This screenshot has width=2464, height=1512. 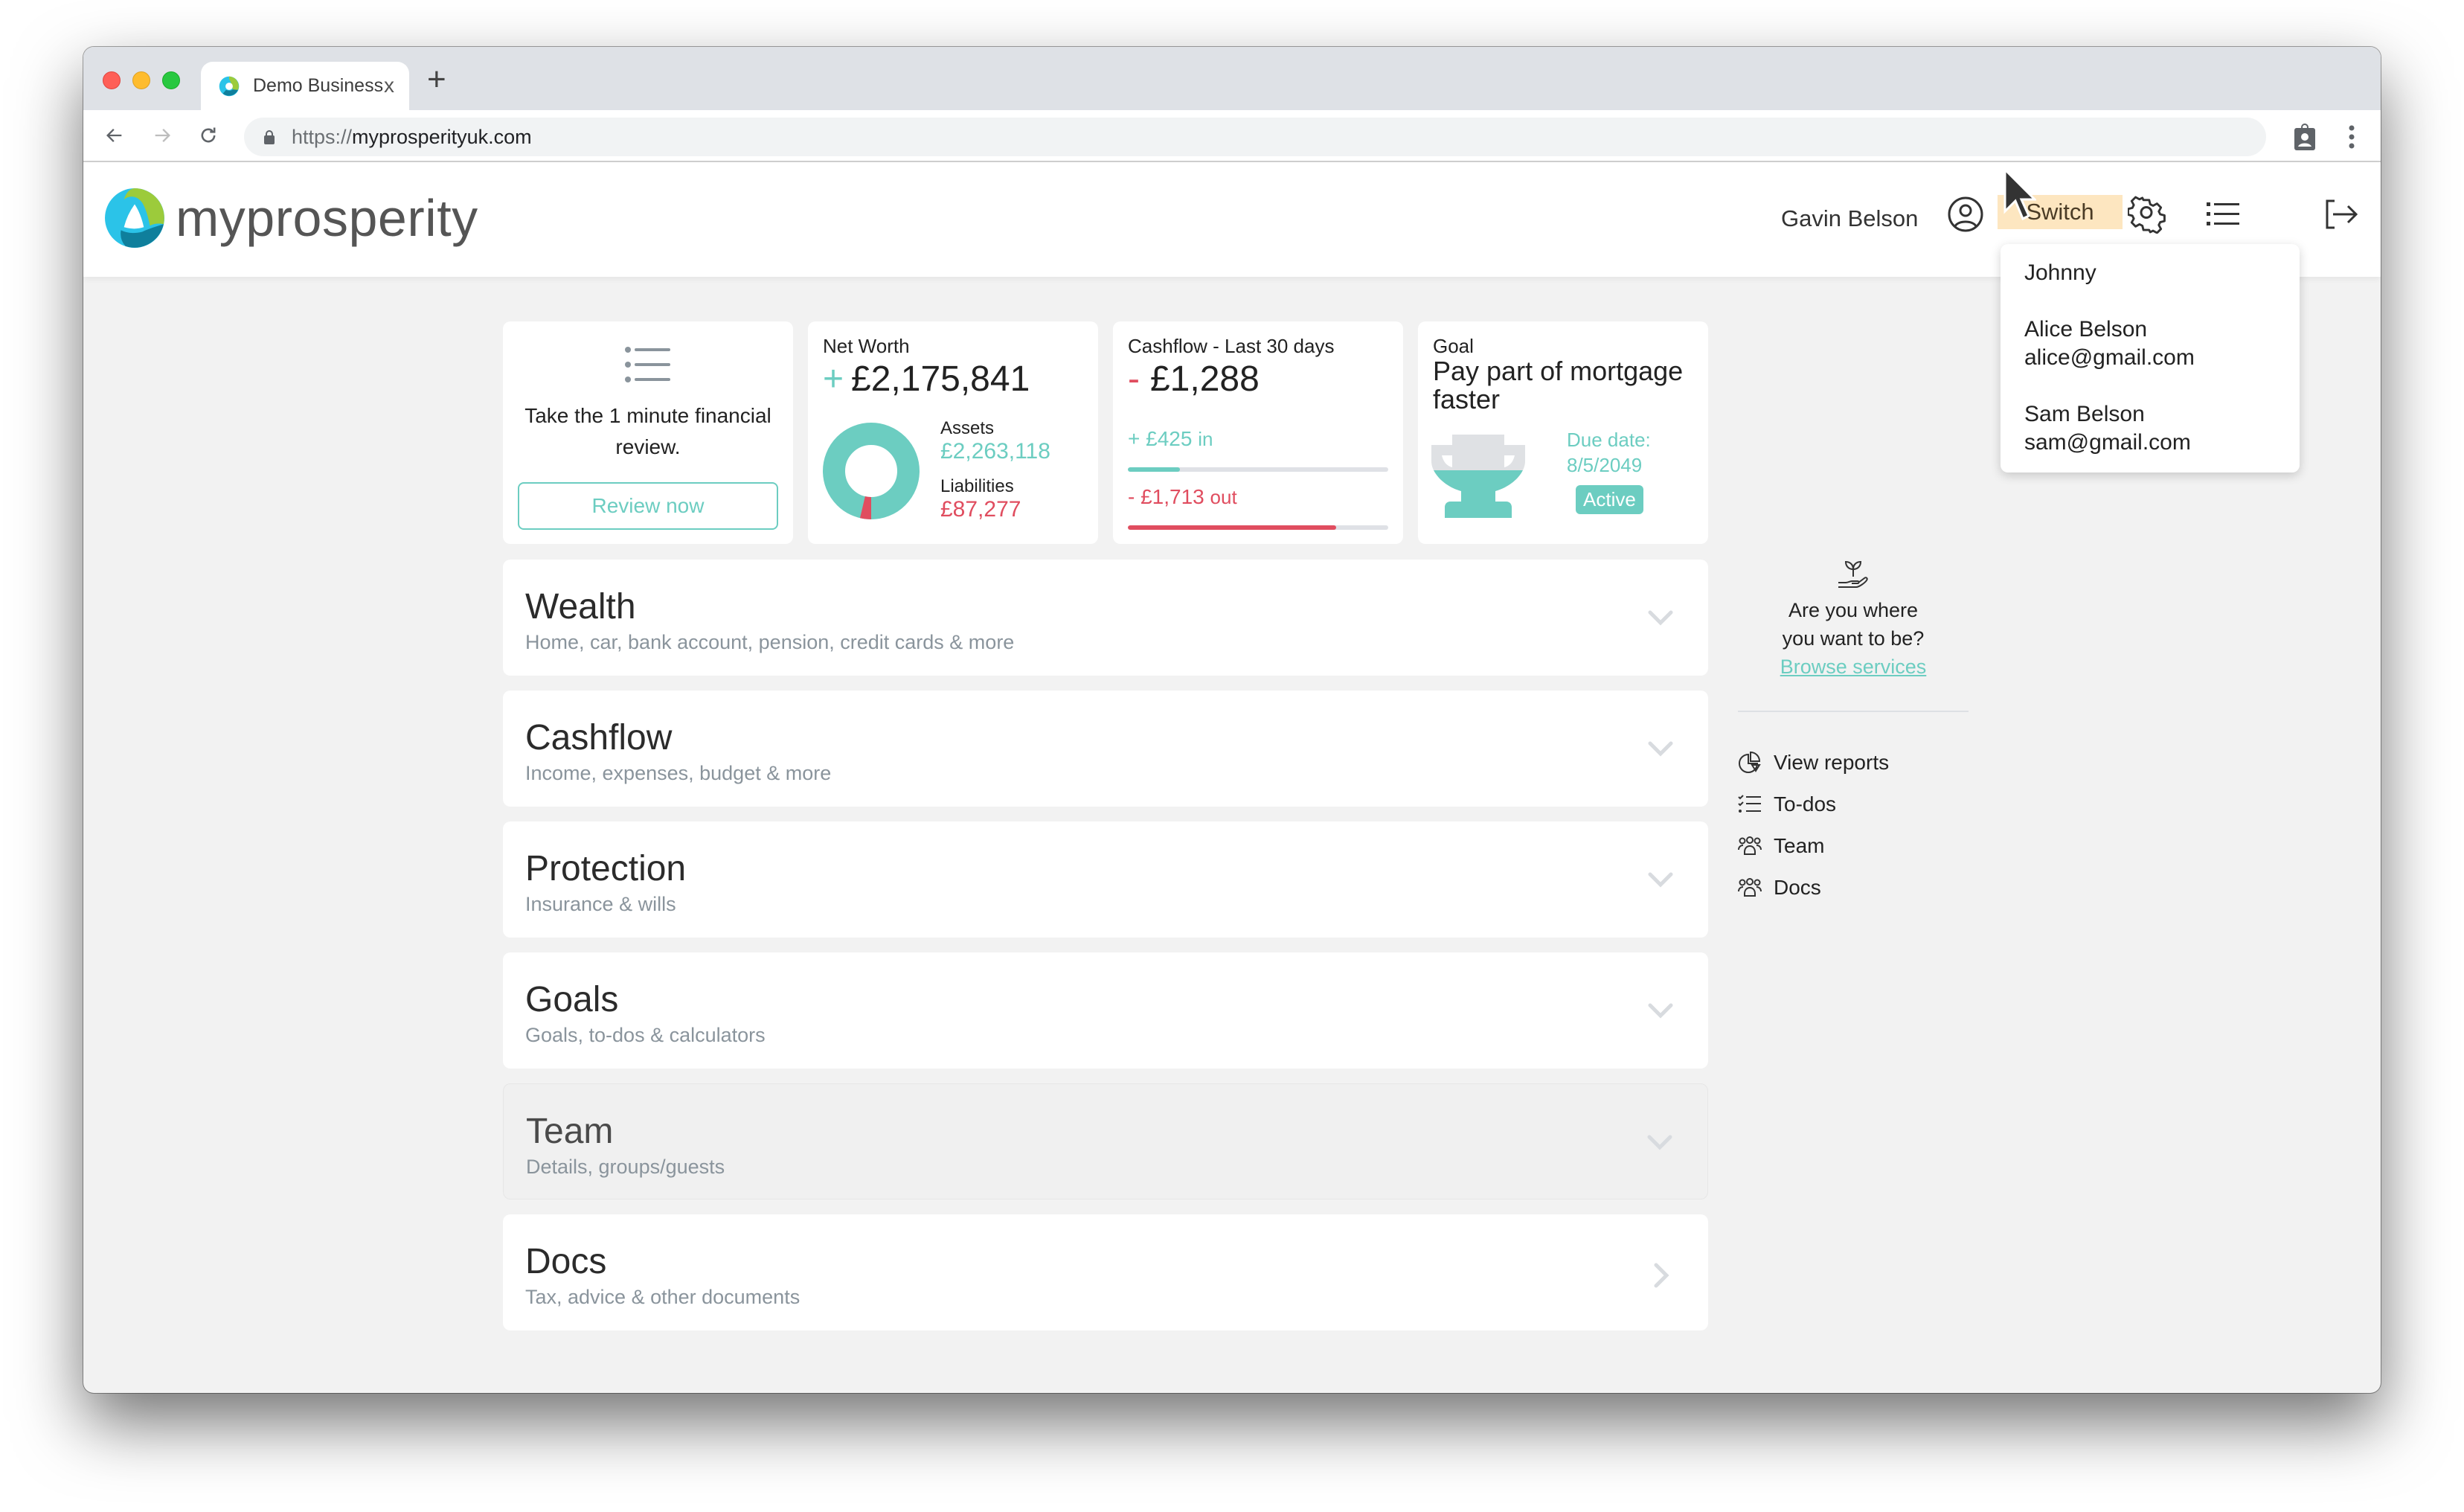 I want to click on favicon-icon, so click(x=229, y=86).